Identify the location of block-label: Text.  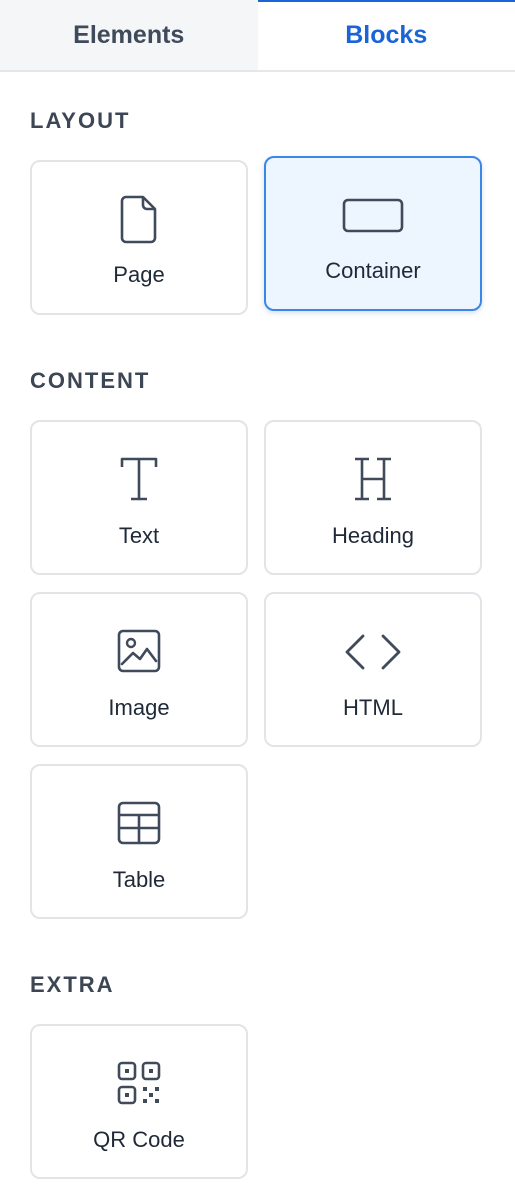
(139, 535).